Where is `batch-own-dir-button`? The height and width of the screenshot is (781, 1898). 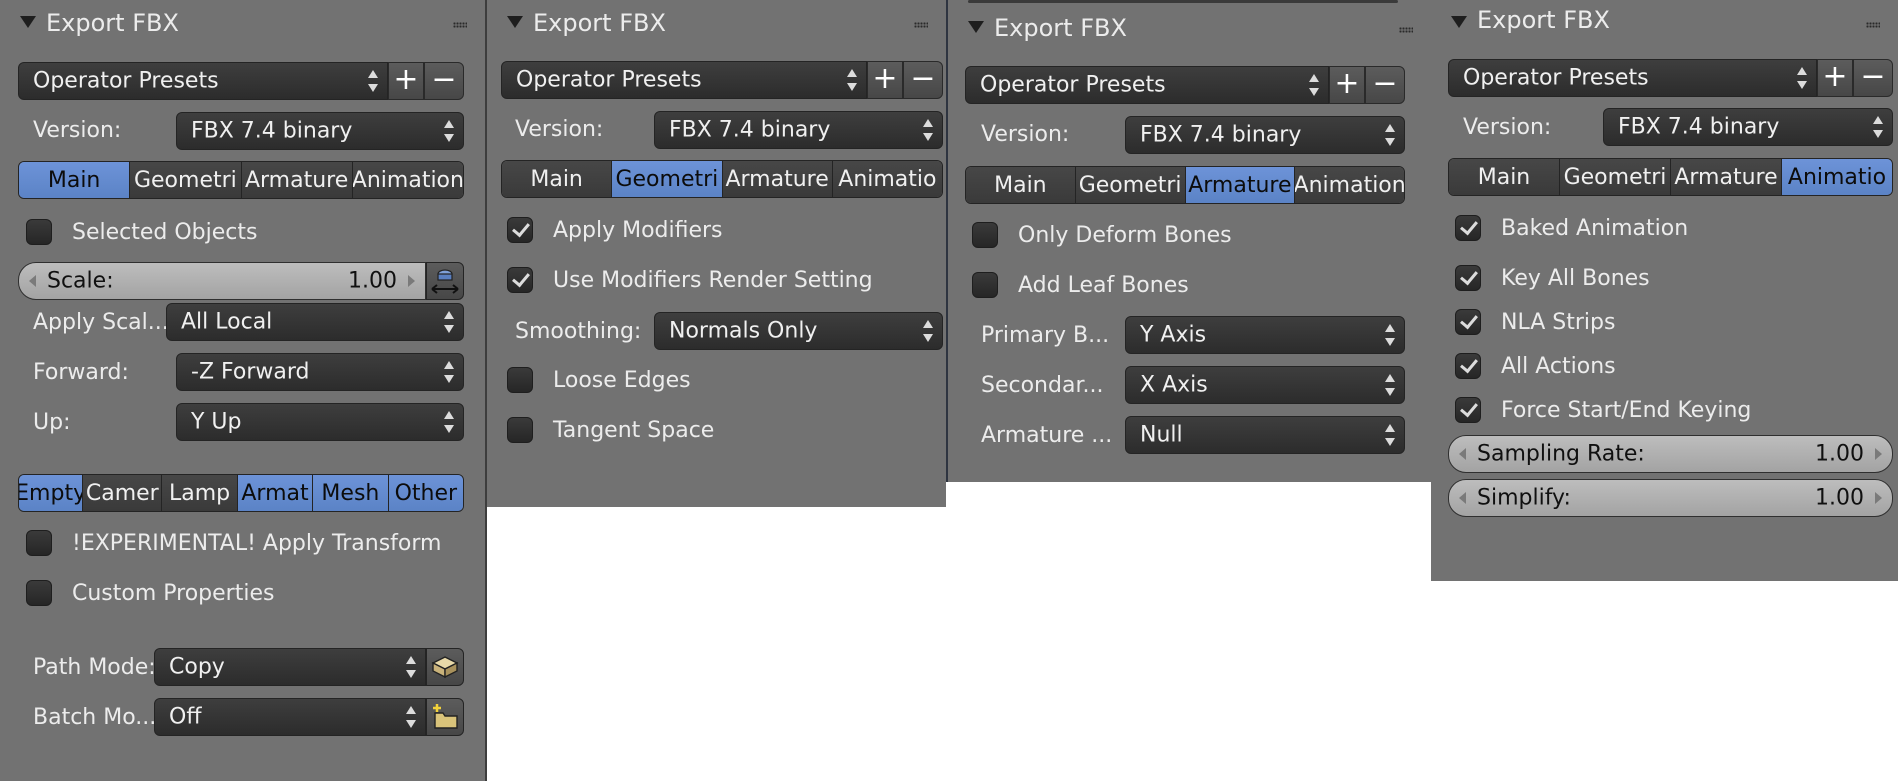 batch-own-dir-button is located at coordinates (445, 717).